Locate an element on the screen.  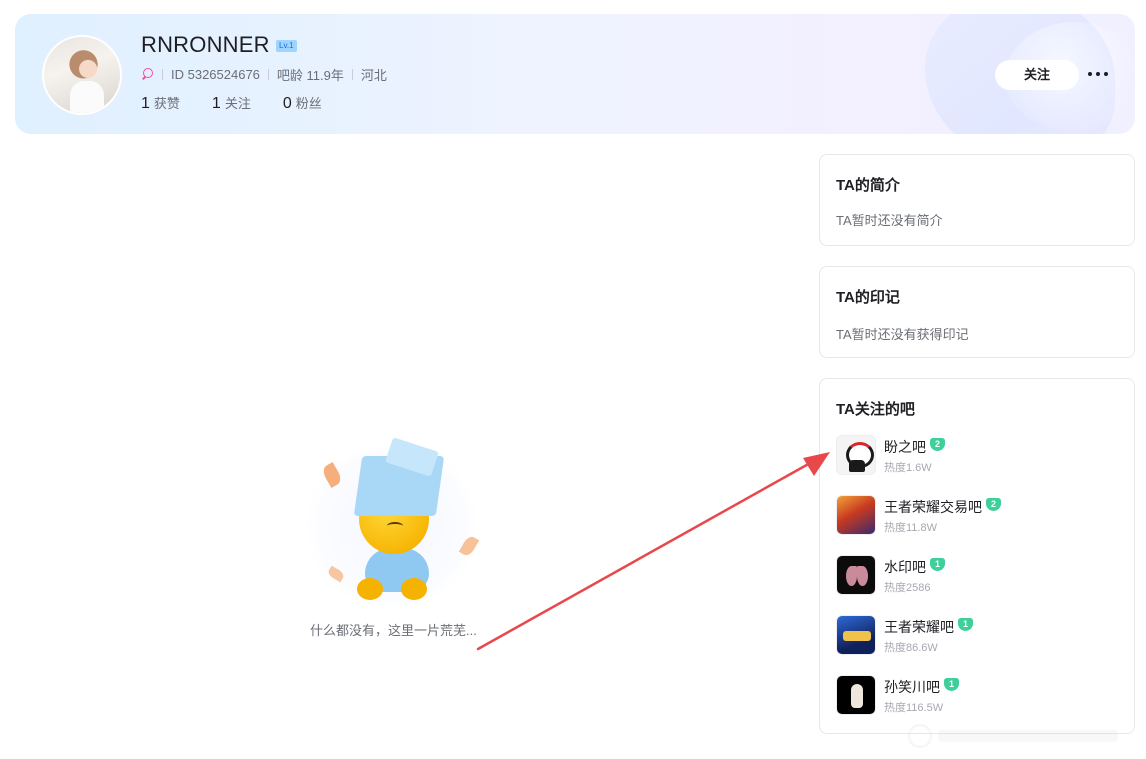
intro-card: TA的简介 TA暂时还没有简介 is located at coordinates (977, 200).